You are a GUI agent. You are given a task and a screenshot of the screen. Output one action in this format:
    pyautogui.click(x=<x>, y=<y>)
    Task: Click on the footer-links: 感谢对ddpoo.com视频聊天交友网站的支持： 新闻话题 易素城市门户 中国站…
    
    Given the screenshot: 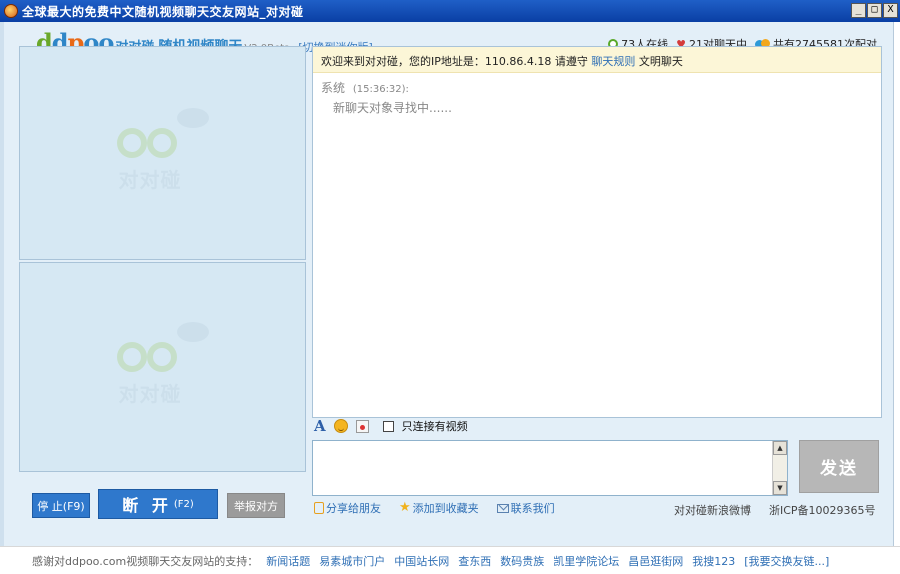 What is the action you would take?
    pyautogui.click(x=450, y=560)
    